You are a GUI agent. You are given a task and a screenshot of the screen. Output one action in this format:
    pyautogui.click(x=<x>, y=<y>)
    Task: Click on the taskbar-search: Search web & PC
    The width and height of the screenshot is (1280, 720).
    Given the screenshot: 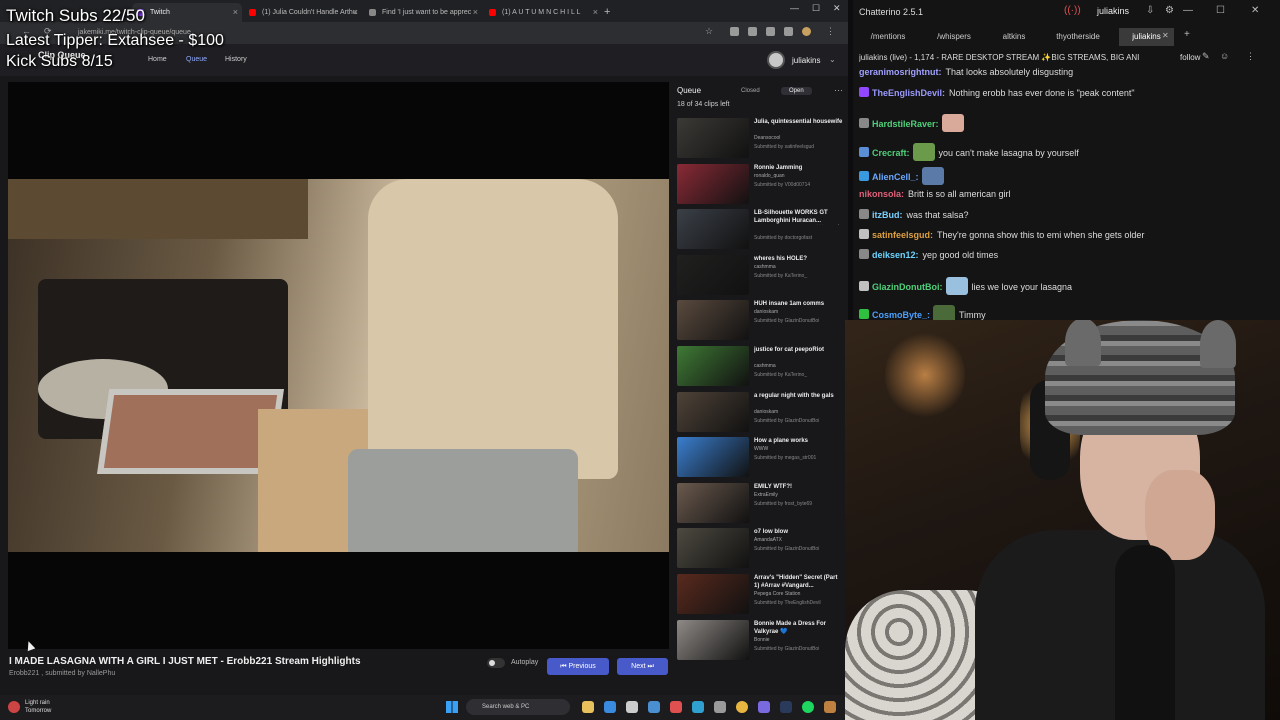 What is the action you would take?
    pyautogui.click(x=518, y=707)
    